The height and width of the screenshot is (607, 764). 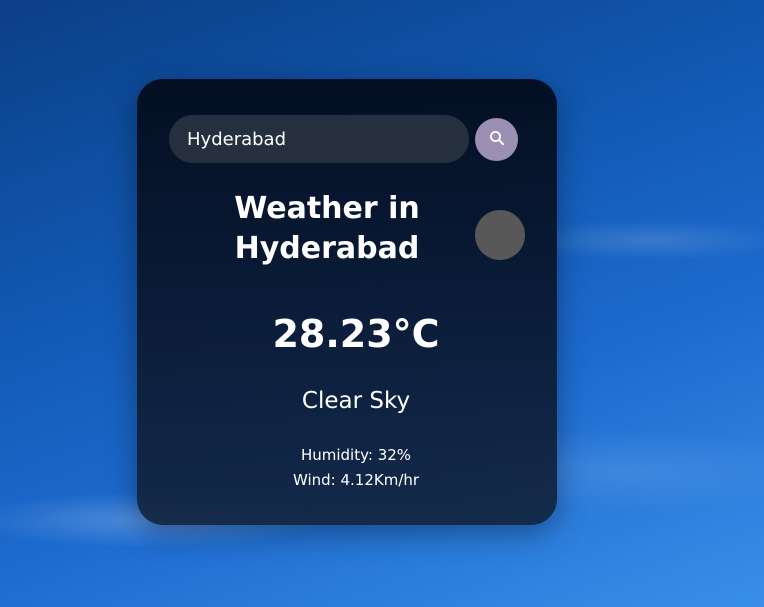 I want to click on page-title: Weather in Hyderabad, so click(x=327, y=229).